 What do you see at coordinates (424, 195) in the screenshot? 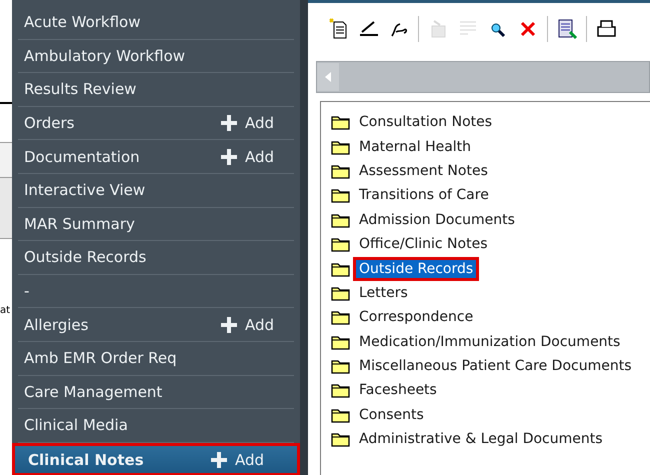
I see `folder-item: Transitions of Care` at bounding box center [424, 195].